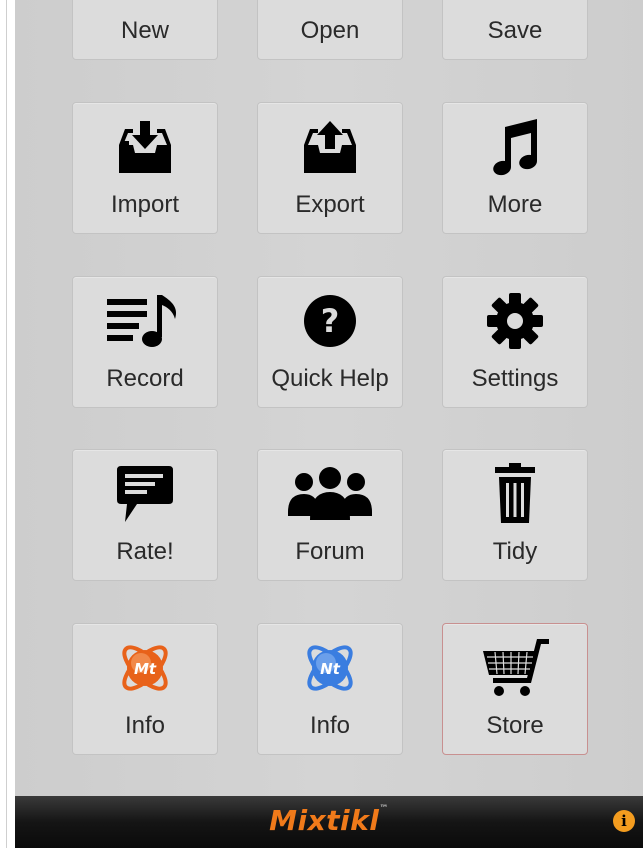 This screenshot has height=848, width=643. I want to click on export-button: Export, so click(330, 168).